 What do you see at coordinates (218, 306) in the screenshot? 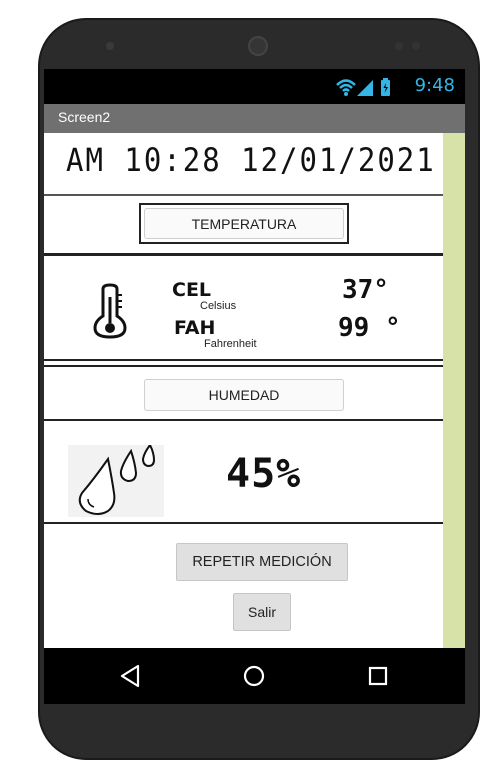
I see `celsius-name: Celsius` at bounding box center [218, 306].